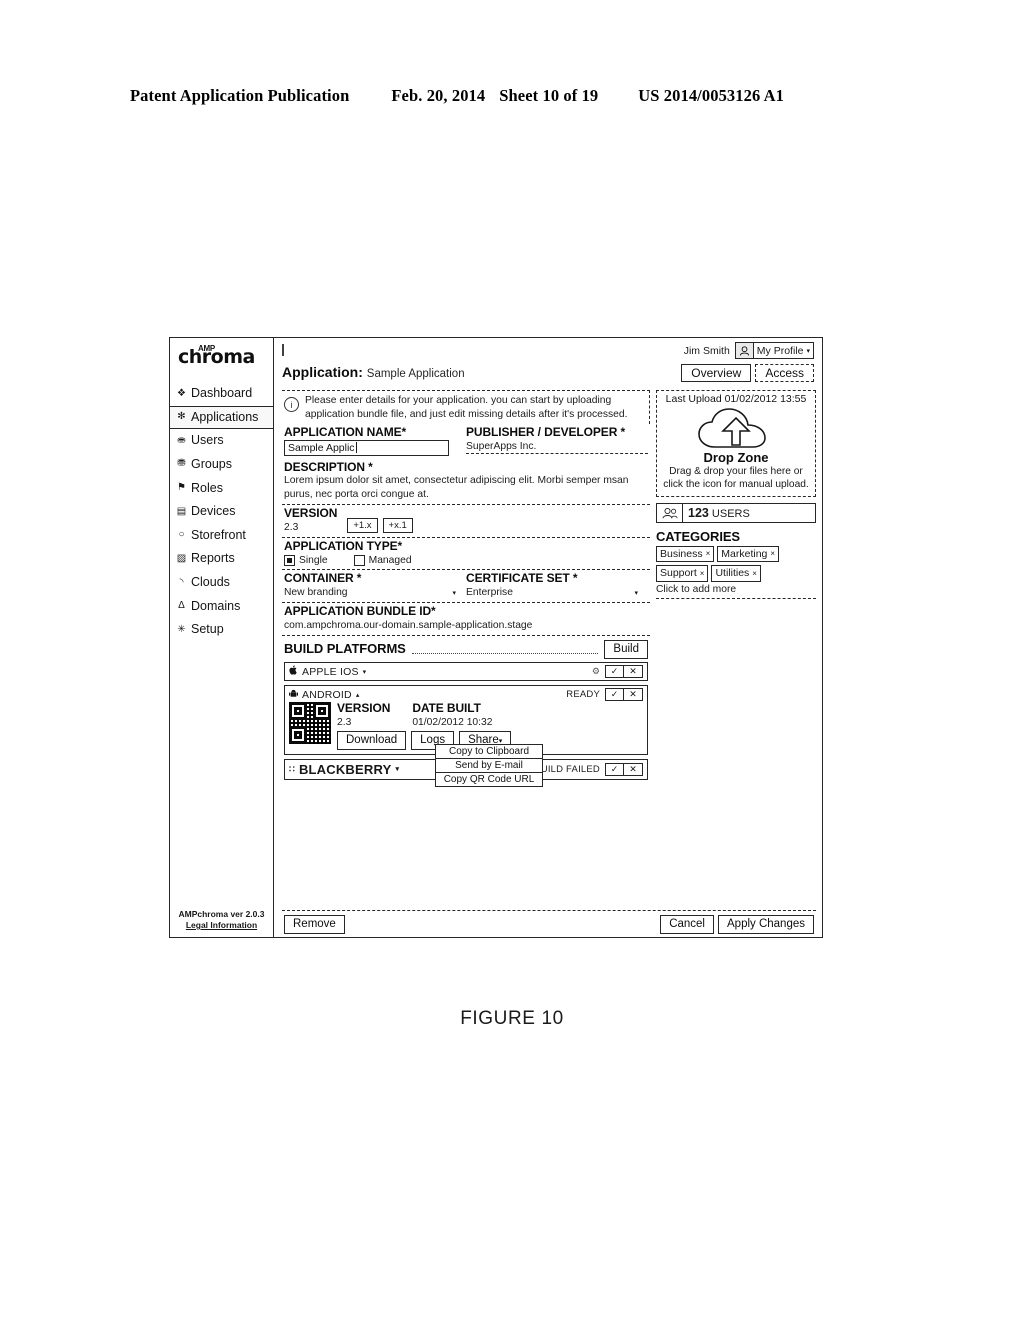 The height and width of the screenshot is (1320, 1024). Describe the element at coordinates (213, 558) in the screenshot. I see `sidebar-item-label: Reports` at that location.